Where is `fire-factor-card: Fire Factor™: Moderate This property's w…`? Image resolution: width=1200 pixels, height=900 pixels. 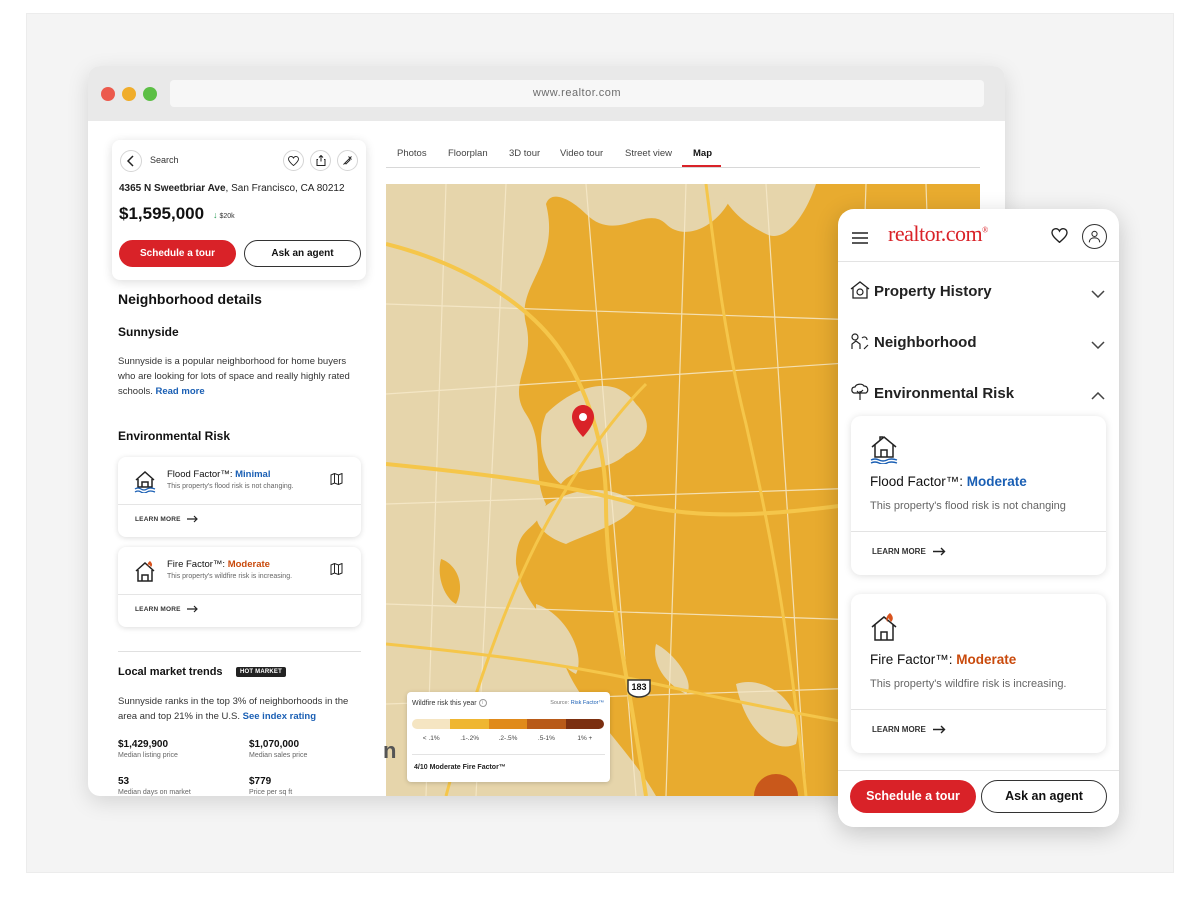 fire-factor-card: Fire Factor™: Moderate This property's w… is located at coordinates (239, 587).